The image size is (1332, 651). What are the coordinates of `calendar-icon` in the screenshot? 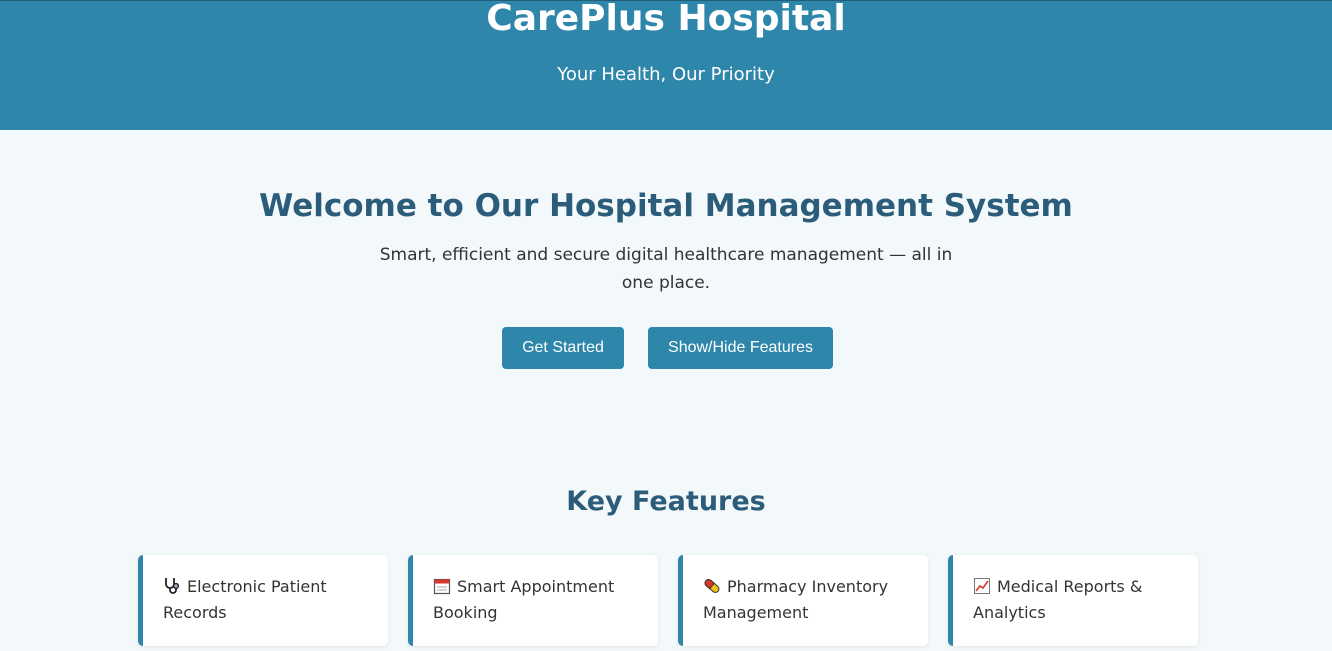 It's located at (442, 586).